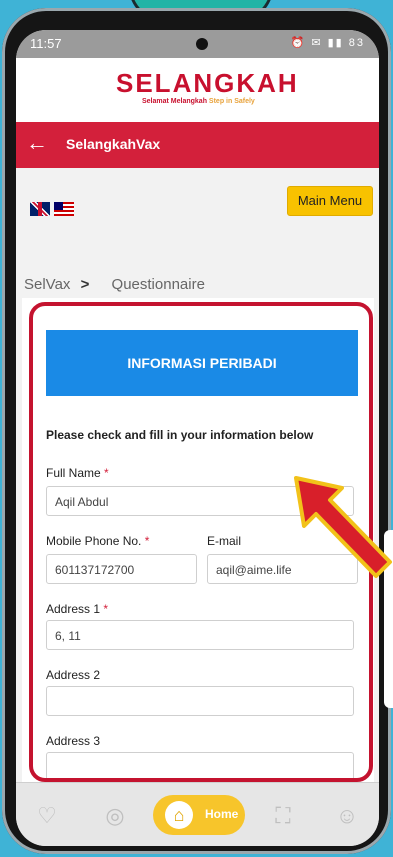 This screenshot has width=393, height=857. What do you see at coordinates (327, 43) in the screenshot?
I see `status-icons: ⏰ ✉ ▮▮ 83` at bounding box center [327, 43].